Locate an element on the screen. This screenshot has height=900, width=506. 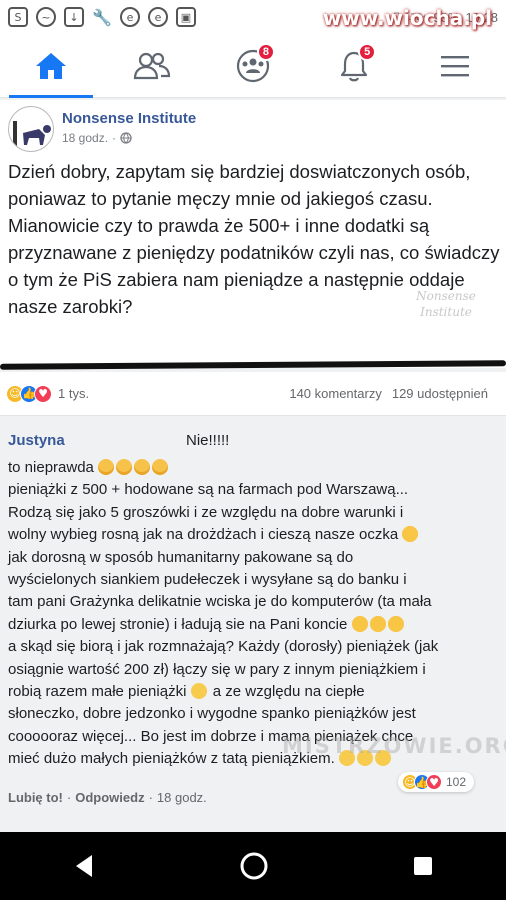
app-notification-icon: S is located at coordinates (18, 17).